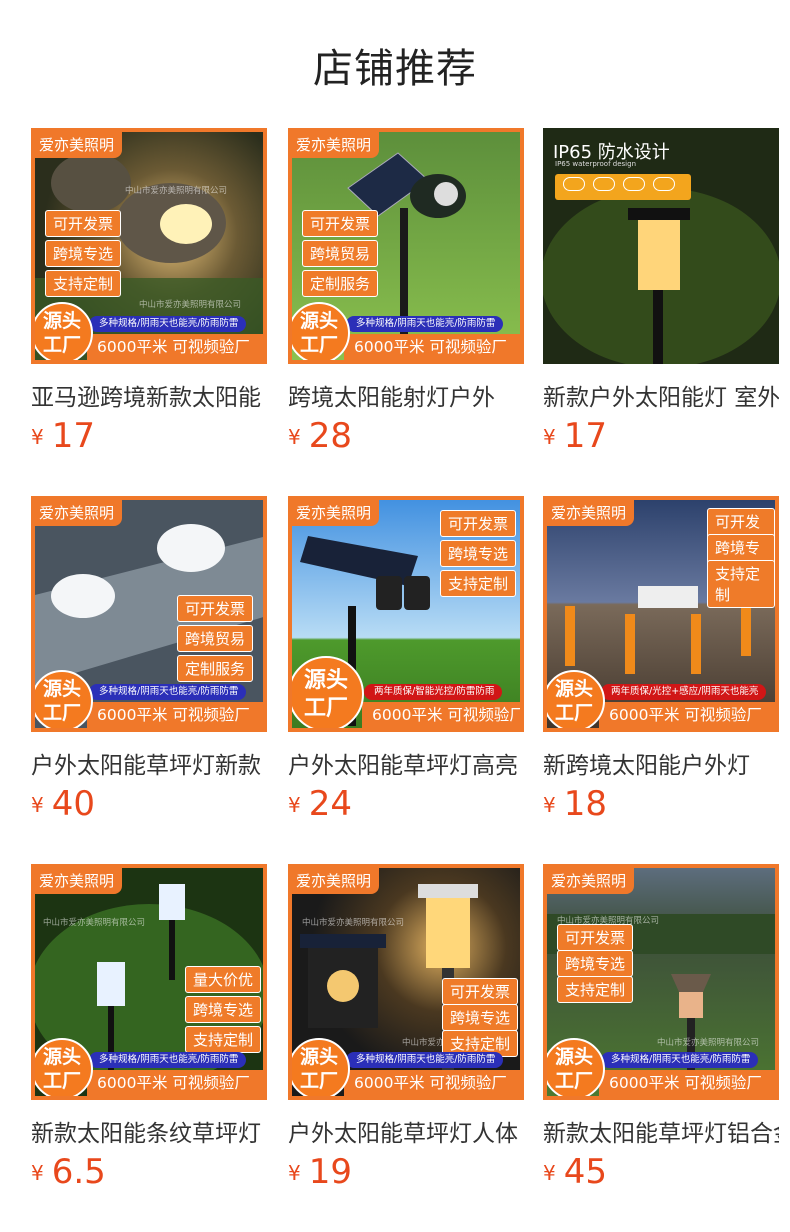 Image resolution: width=790 pixels, height=1232 pixels. I want to click on cross-border-tag: 跨境贸易, so click(215, 638).